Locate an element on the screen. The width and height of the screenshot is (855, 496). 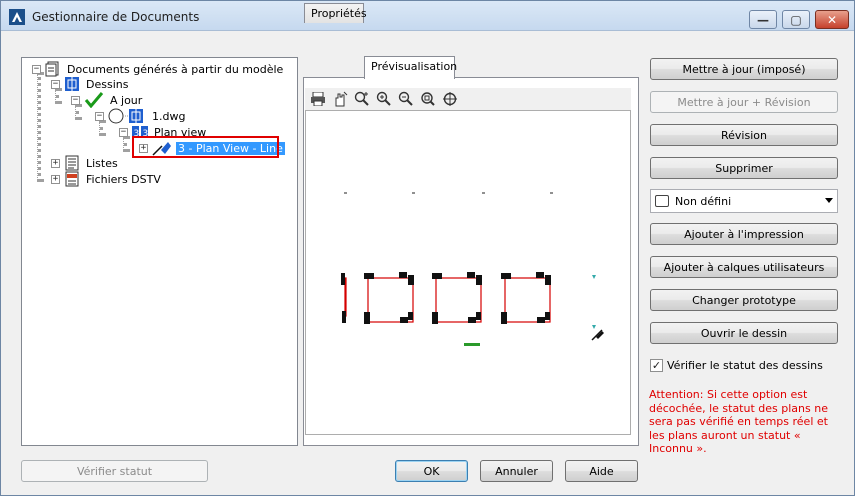
selection-highlight-frame is located at coordinates (205, 147).